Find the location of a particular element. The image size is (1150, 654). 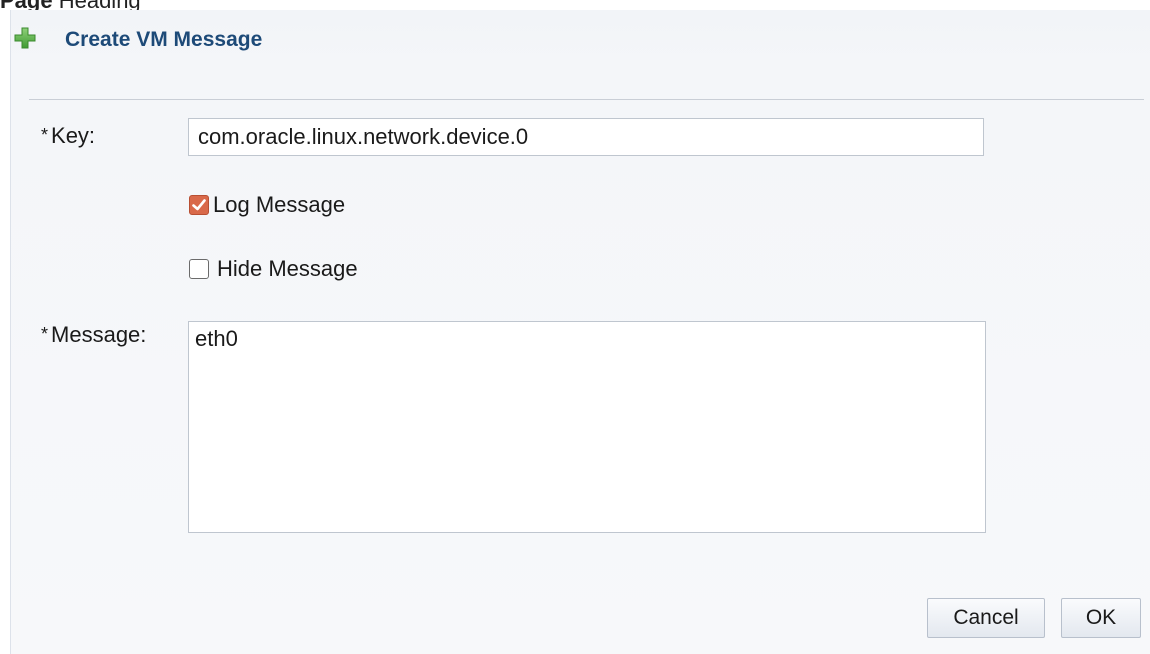

log-message-label: Log Message is located at coordinates (279, 204).